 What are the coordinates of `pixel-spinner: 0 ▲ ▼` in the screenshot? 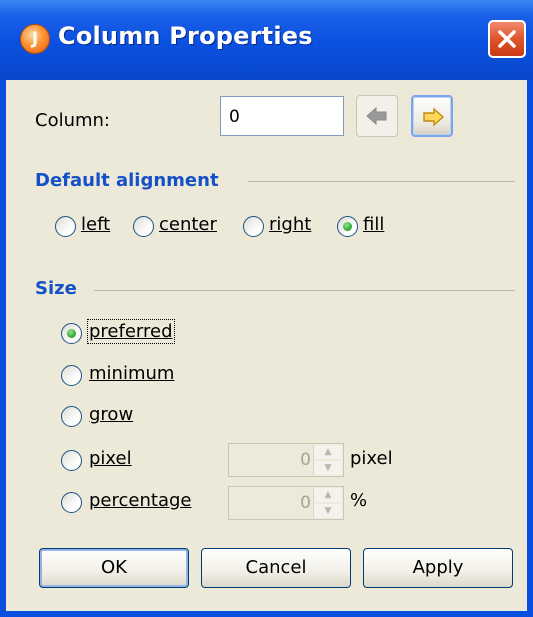 It's located at (286, 460).